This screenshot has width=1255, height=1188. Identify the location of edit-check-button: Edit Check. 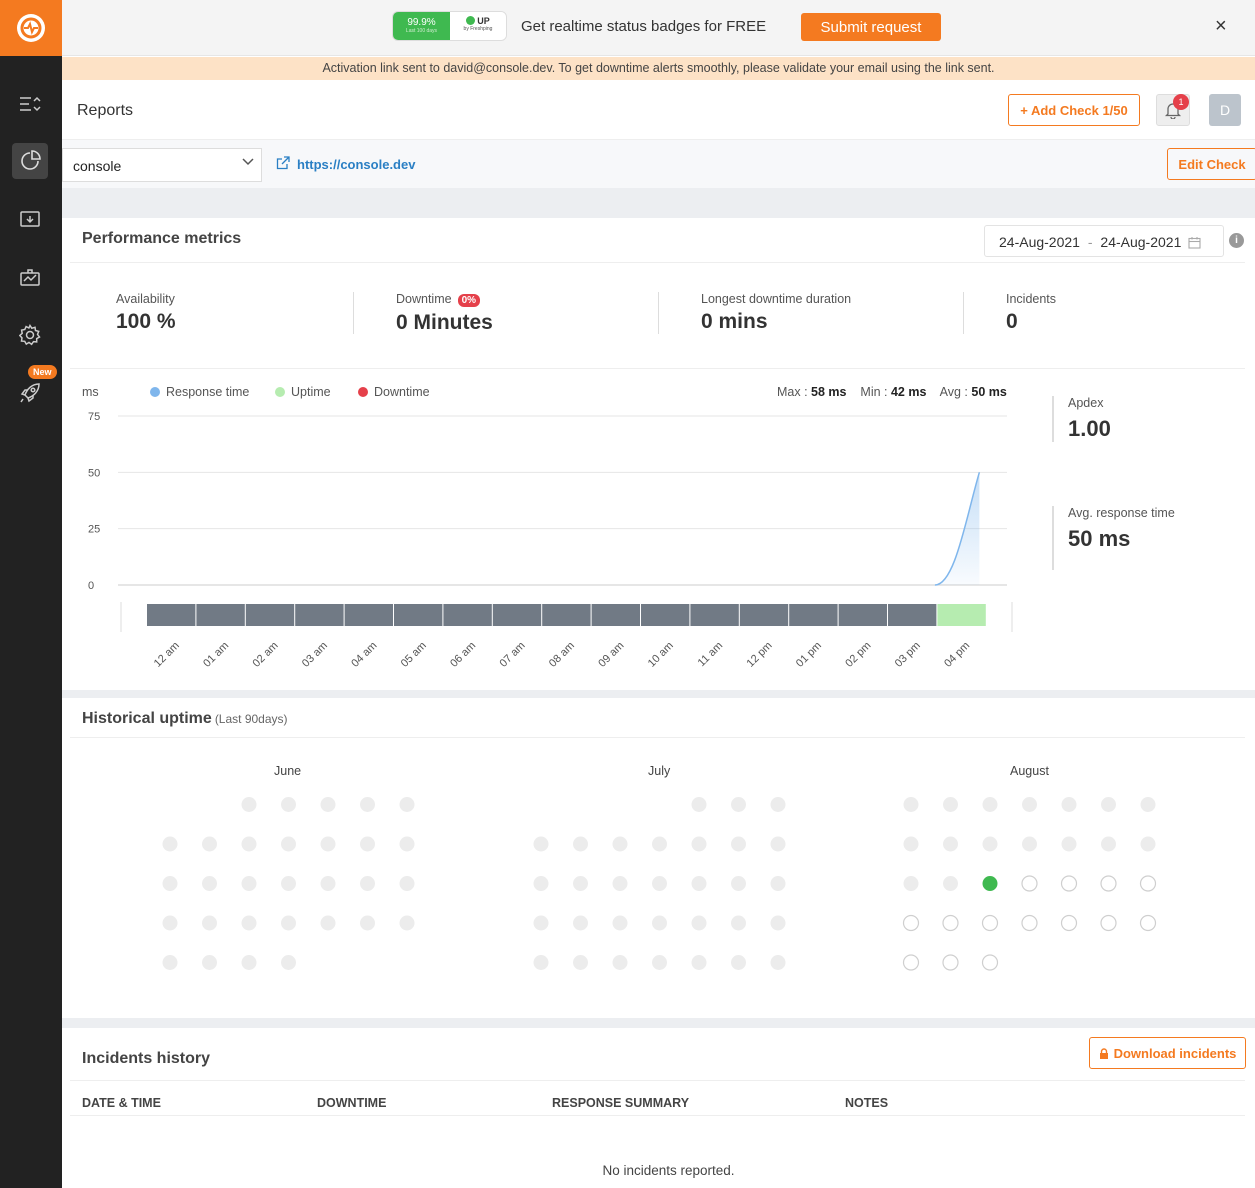
(1211, 164).